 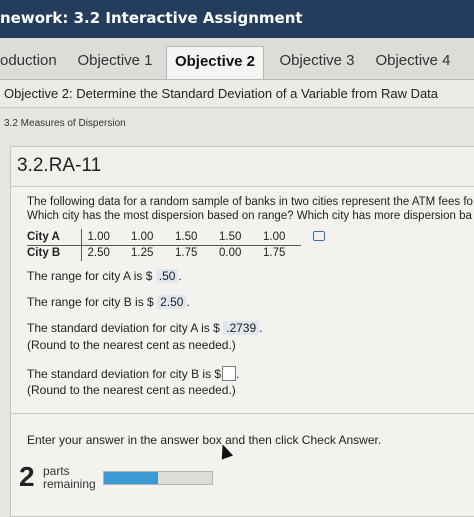 What do you see at coordinates (242, 167) in the screenshot?
I see `question-header: 3.2.RA-11` at bounding box center [242, 167].